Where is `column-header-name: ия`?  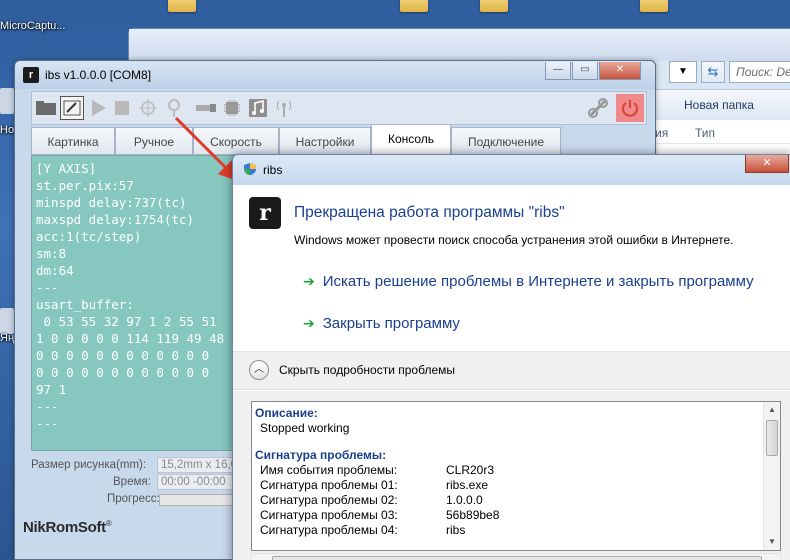
column-header-name: ия is located at coordinates (661, 133).